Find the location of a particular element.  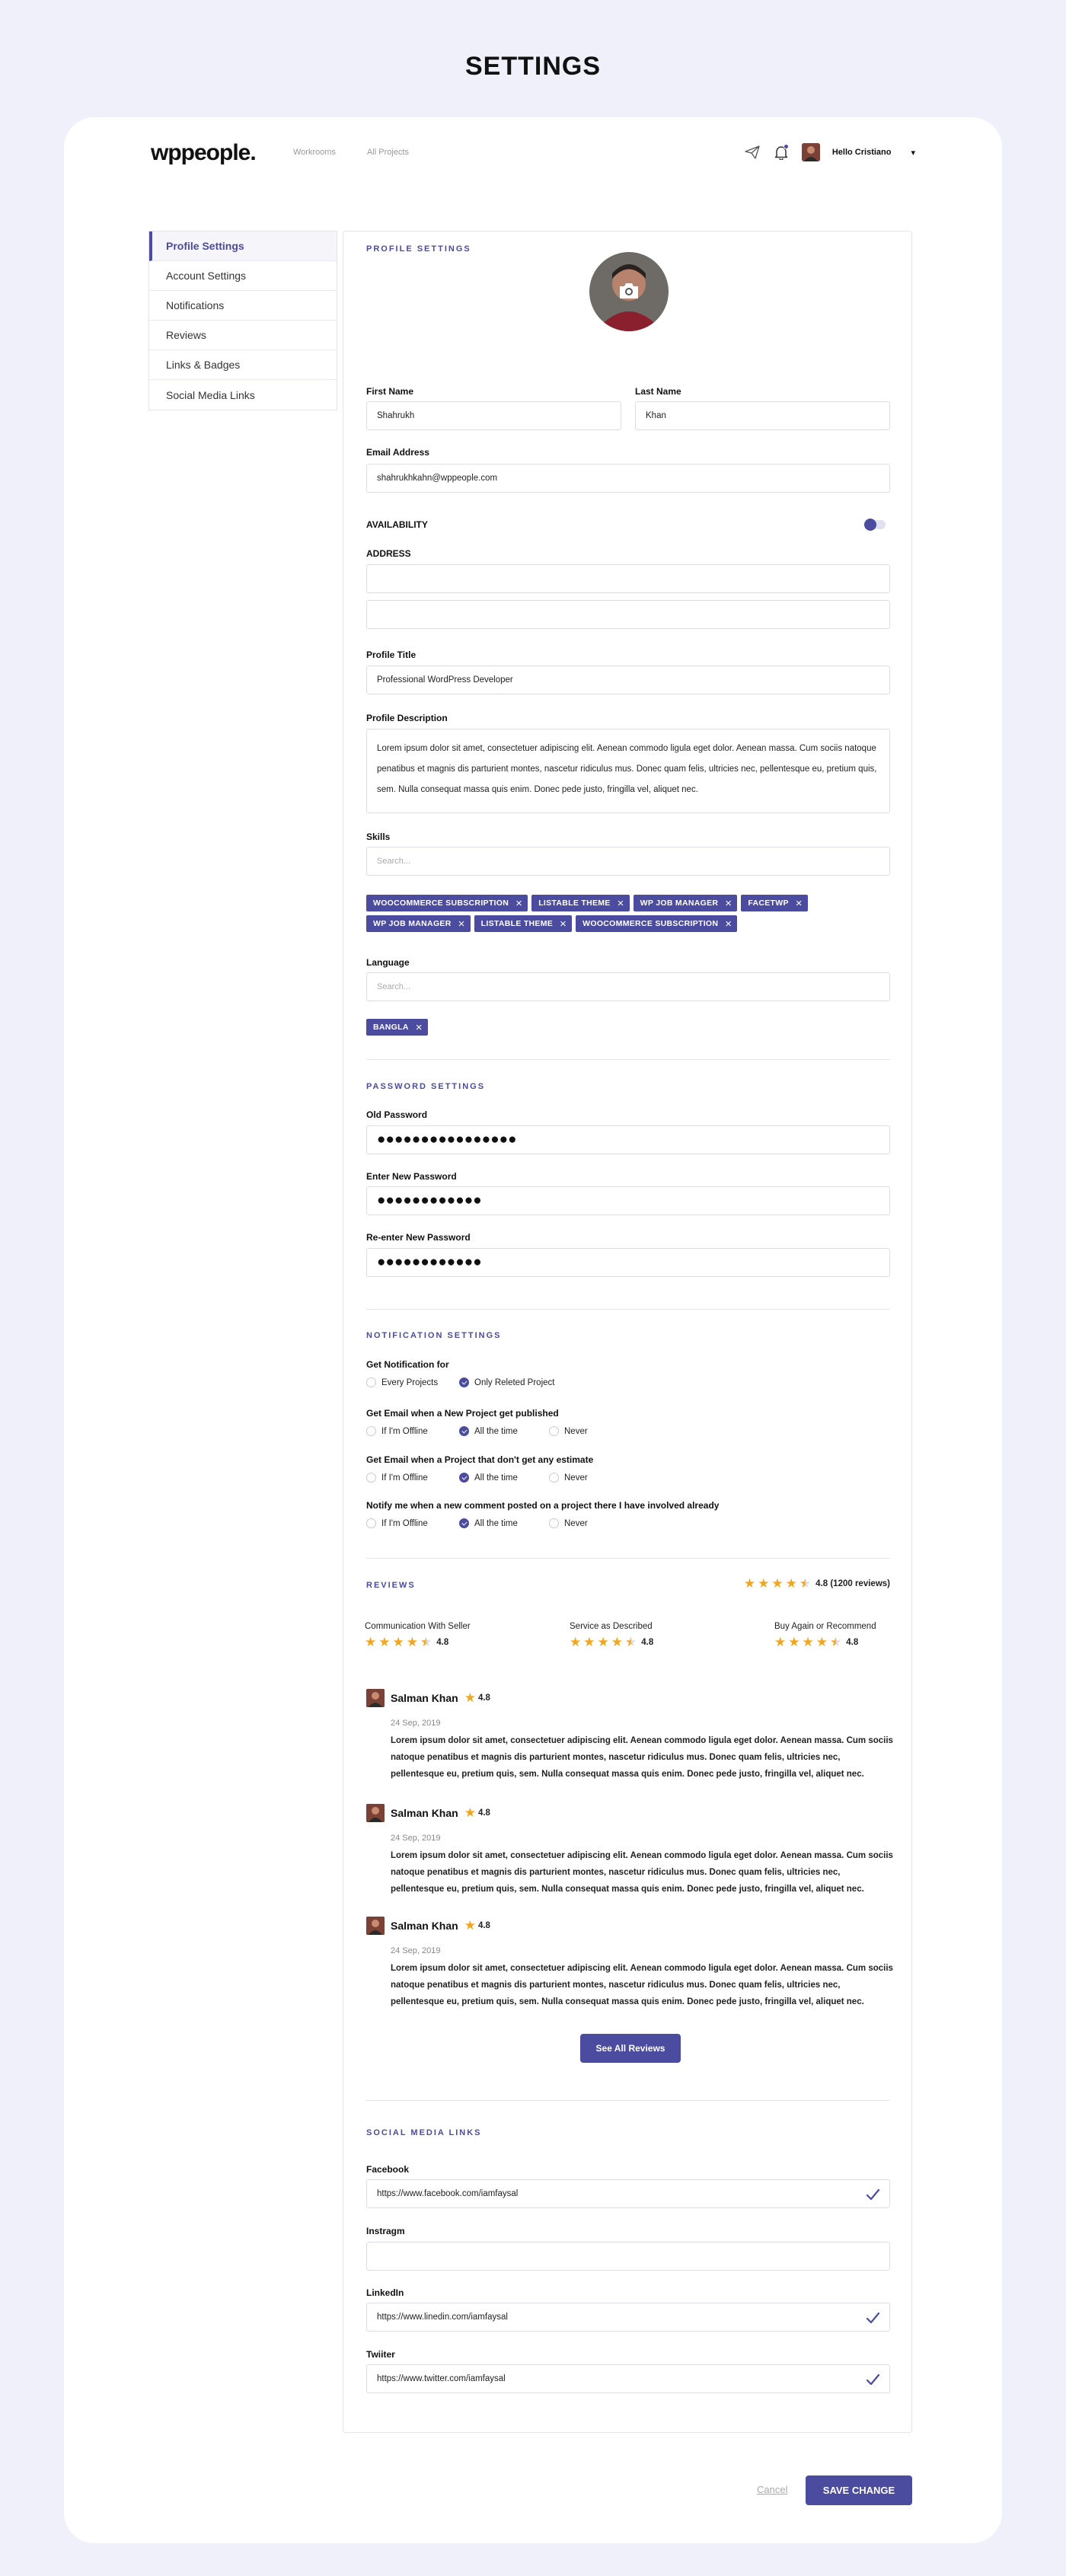

radio-label: Never is located at coordinates (576, 1523).